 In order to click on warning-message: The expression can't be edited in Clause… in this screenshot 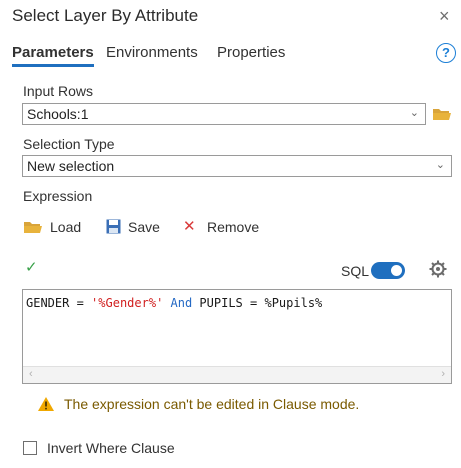, I will do `click(212, 404)`.